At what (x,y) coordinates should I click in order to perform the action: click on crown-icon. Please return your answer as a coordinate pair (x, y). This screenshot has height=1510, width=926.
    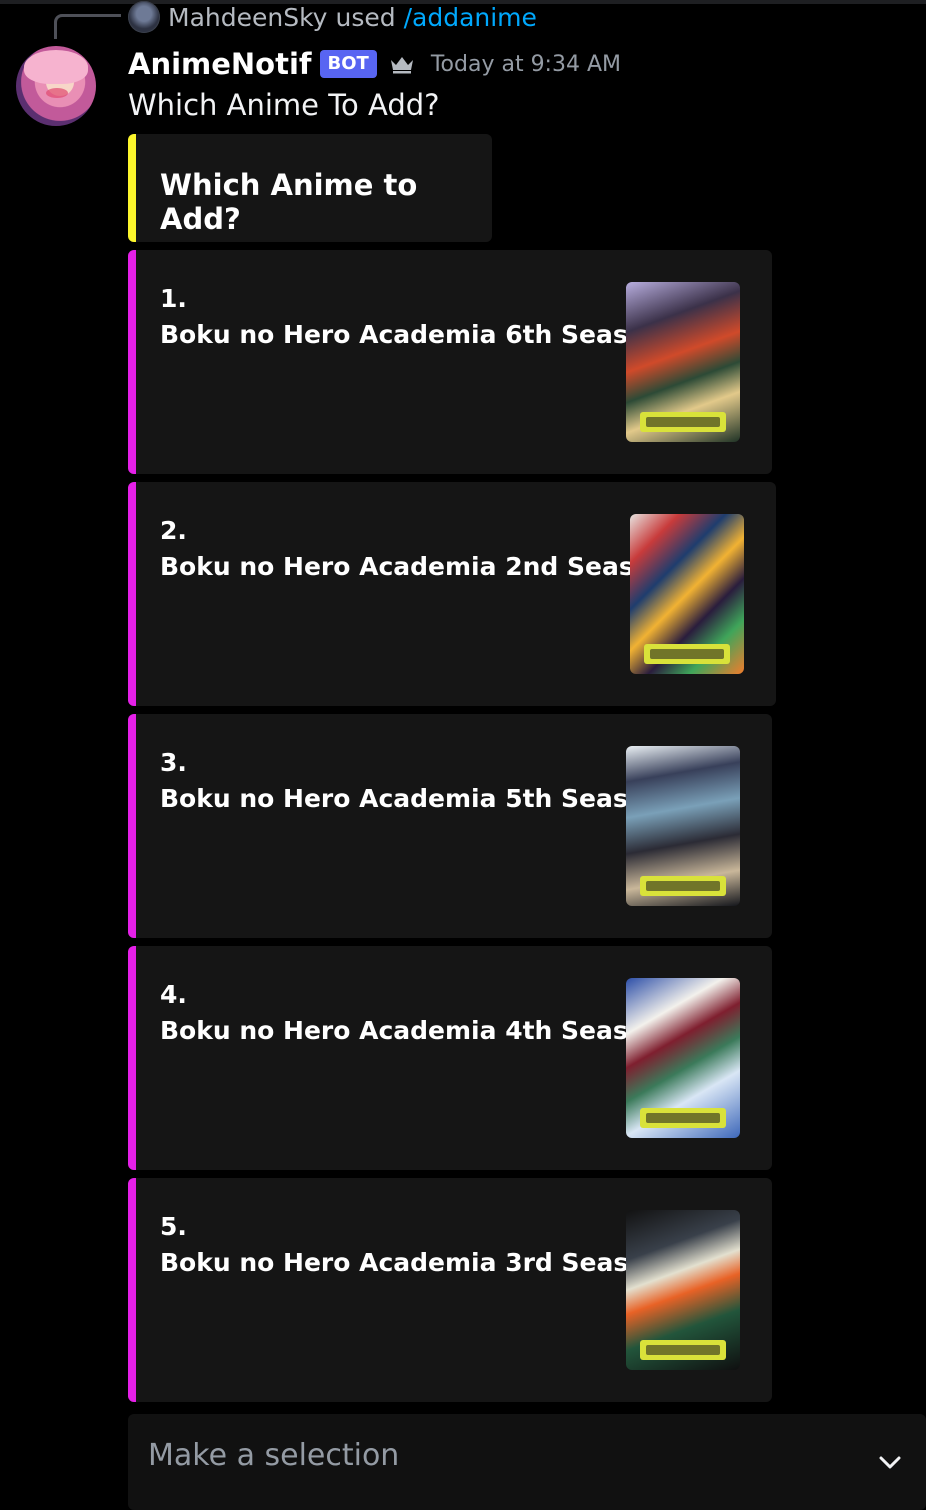
    Looking at the image, I should click on (401, 65).